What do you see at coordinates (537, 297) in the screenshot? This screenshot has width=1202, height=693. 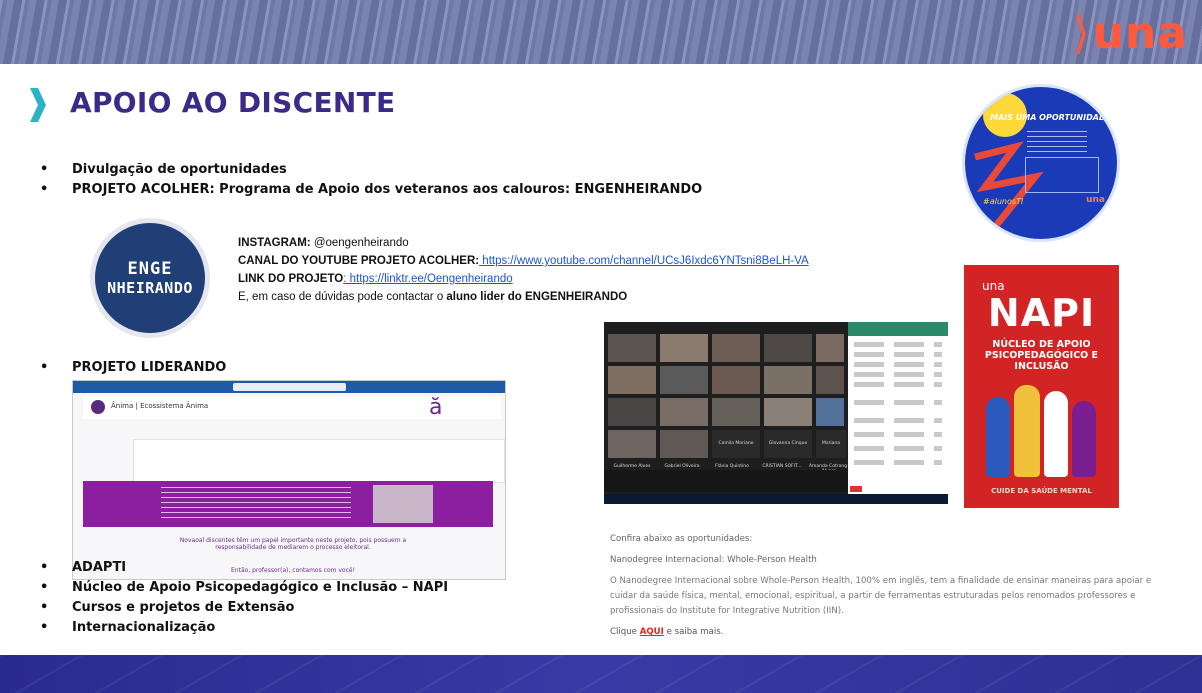 I see `contact-bold: aluno lider do ENGENHEIRANDO` at bounding box center [537, 297].